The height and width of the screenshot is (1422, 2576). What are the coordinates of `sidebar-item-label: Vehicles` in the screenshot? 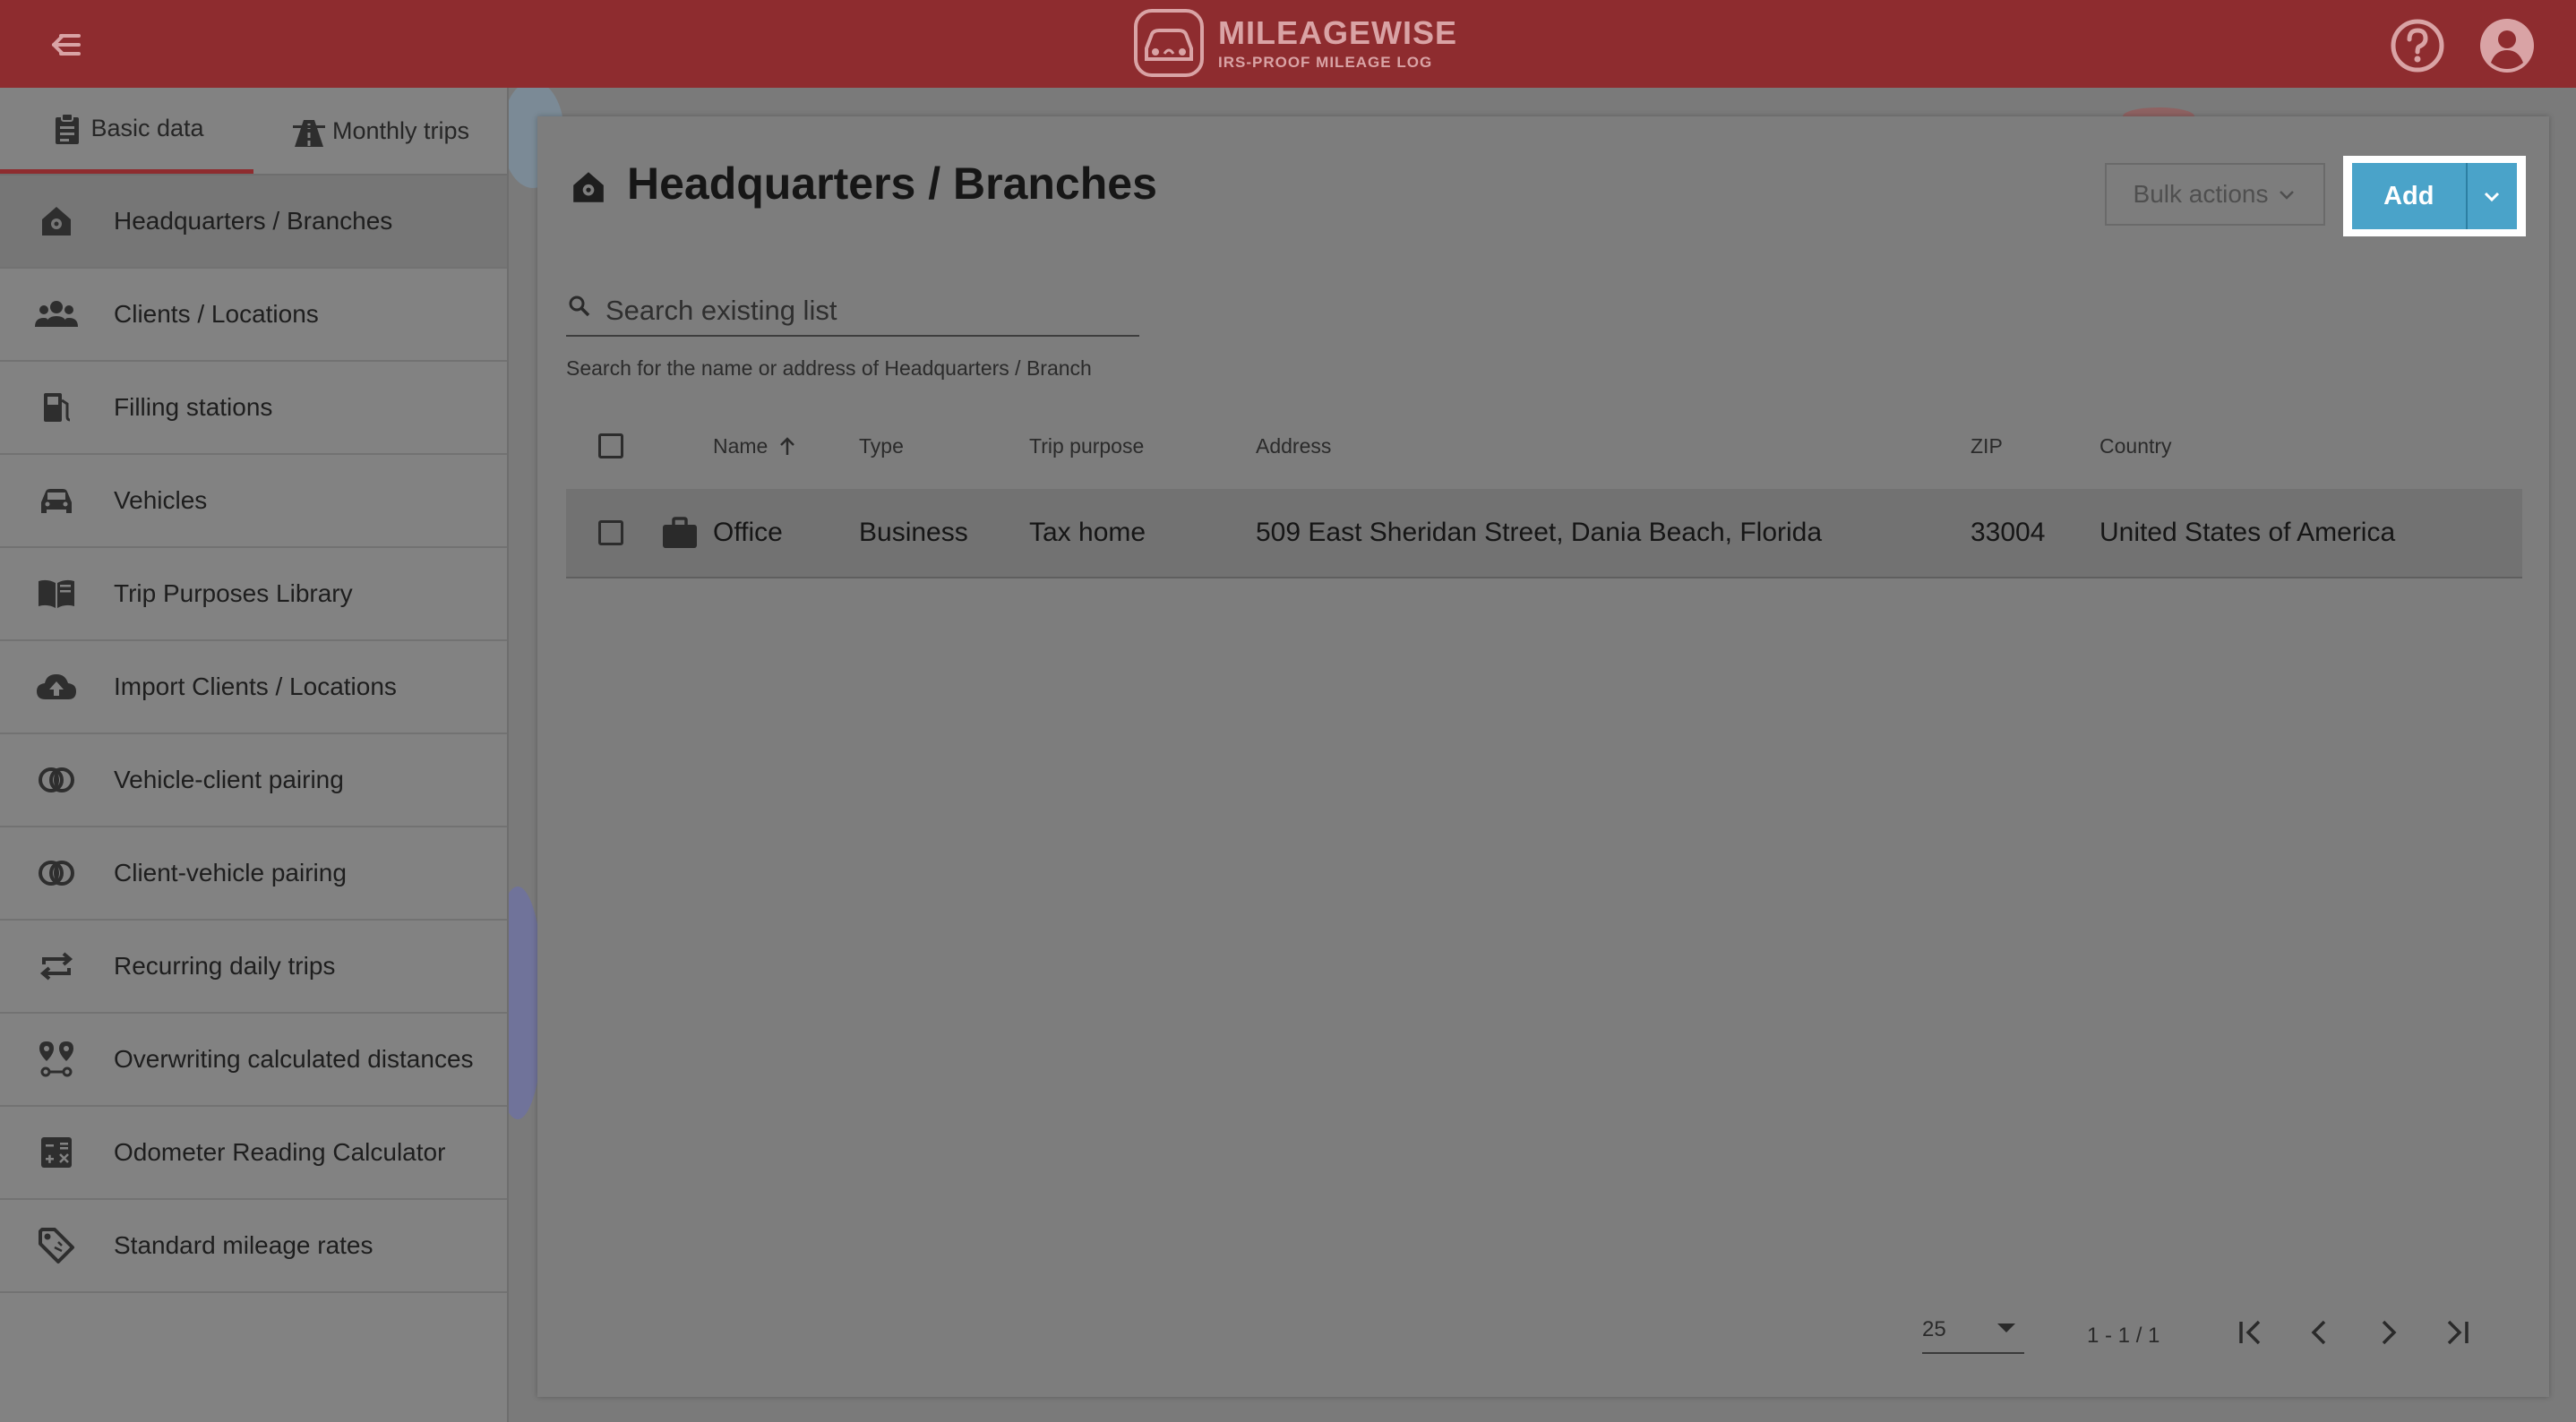 It's located at (161, 500).